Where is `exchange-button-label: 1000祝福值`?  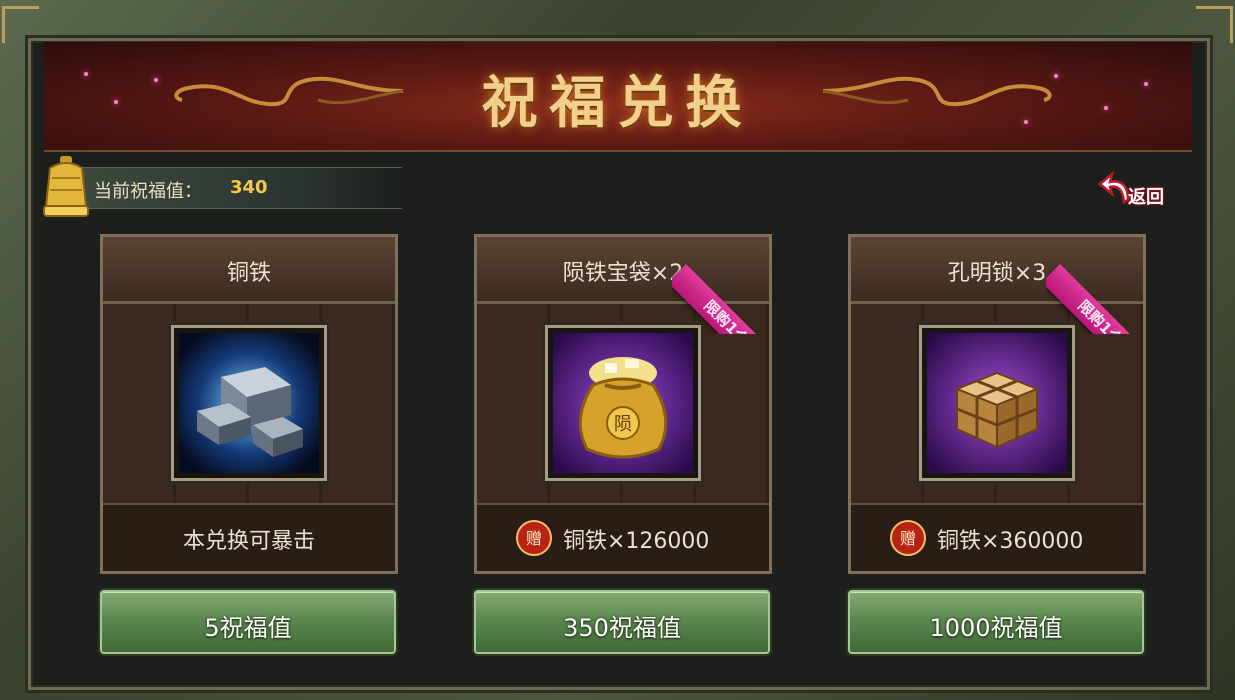
exchange-button-label: 1000祝福值 is located at coordinates (996, 625).